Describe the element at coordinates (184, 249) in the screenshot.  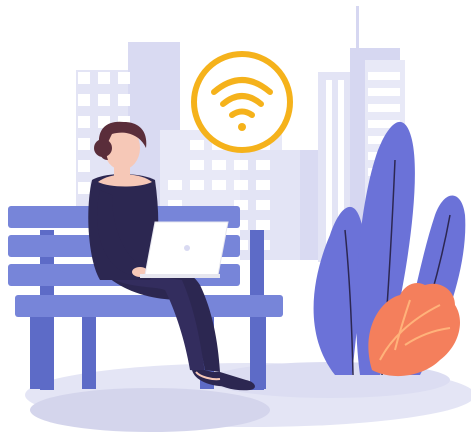
I see `laptop` at that location.